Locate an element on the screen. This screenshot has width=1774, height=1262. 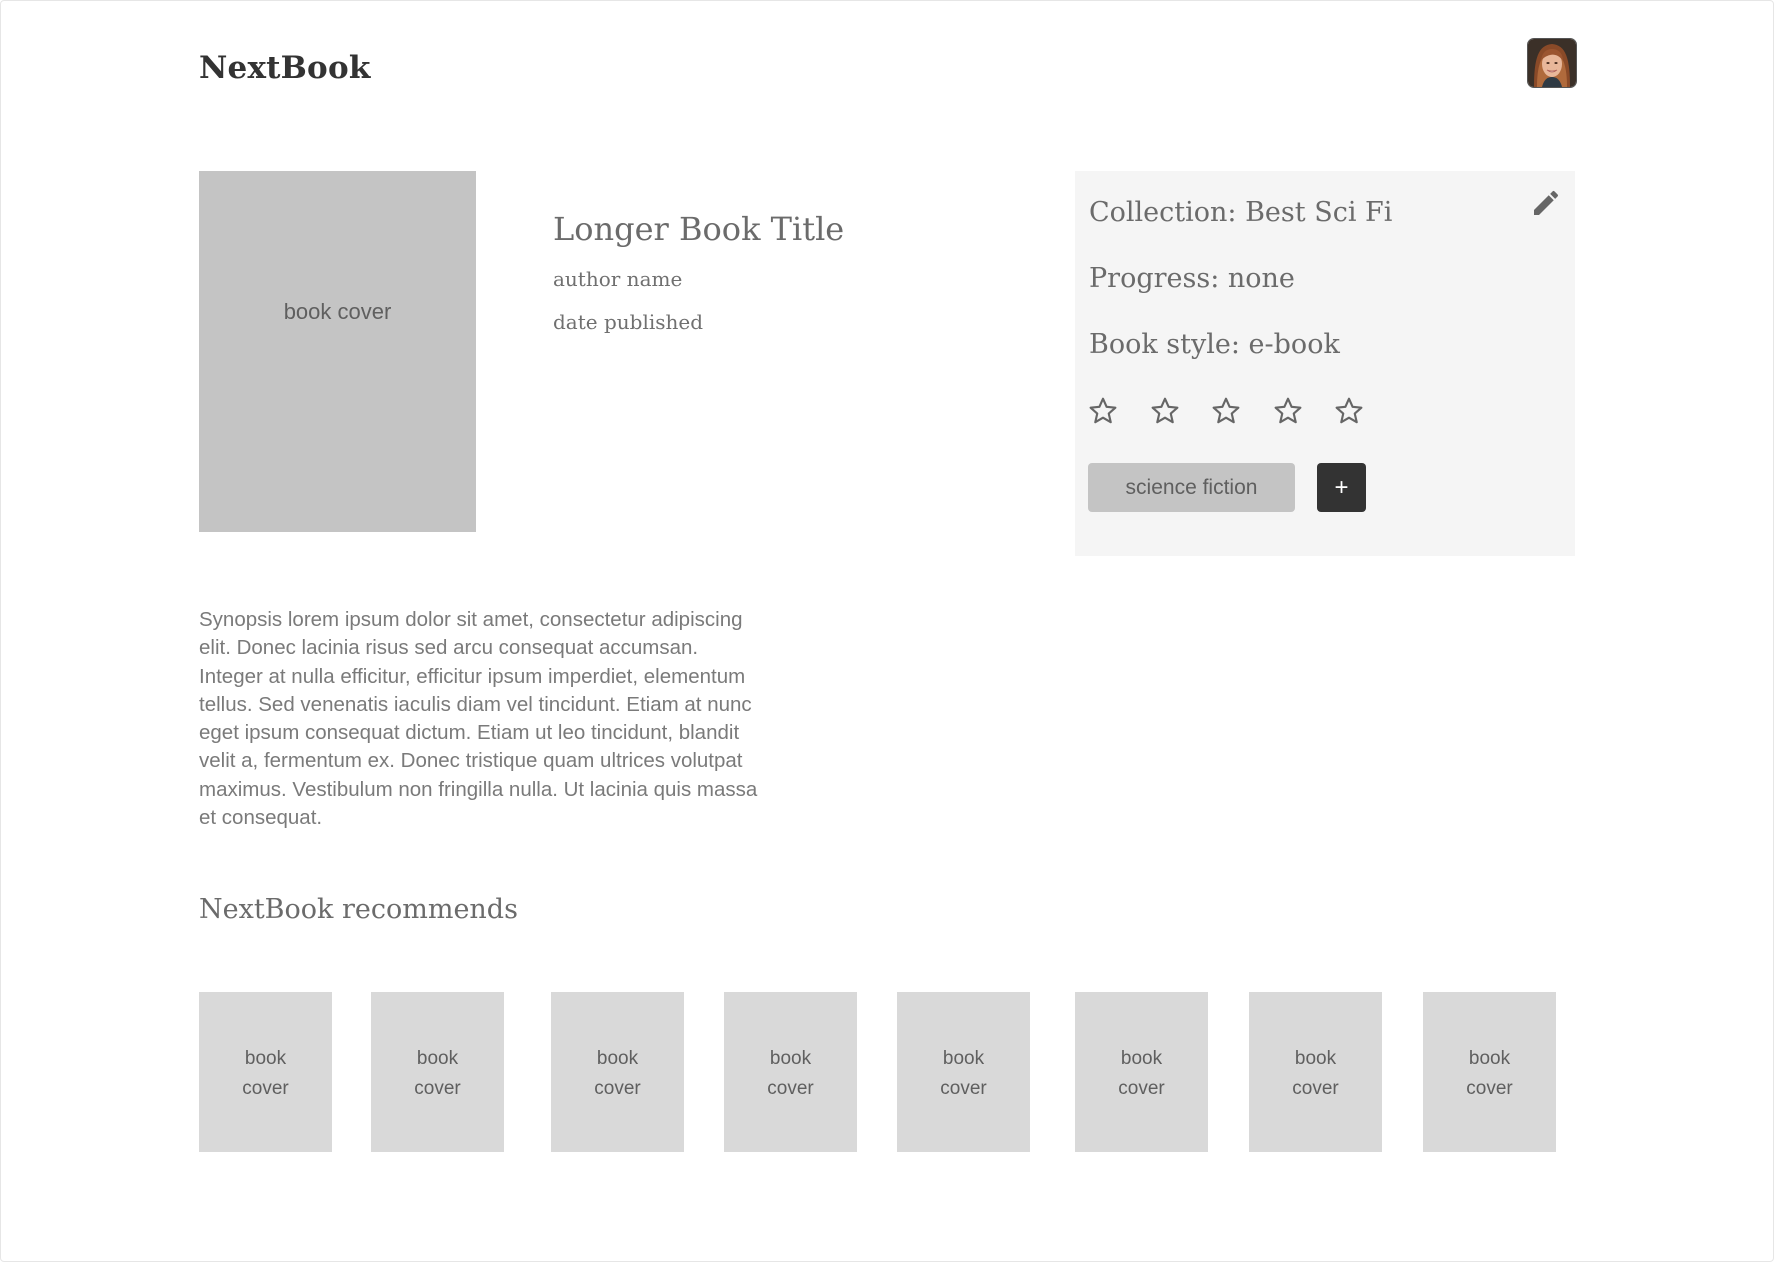
book-cover-label: book cover is located at coordinates (337, 311).